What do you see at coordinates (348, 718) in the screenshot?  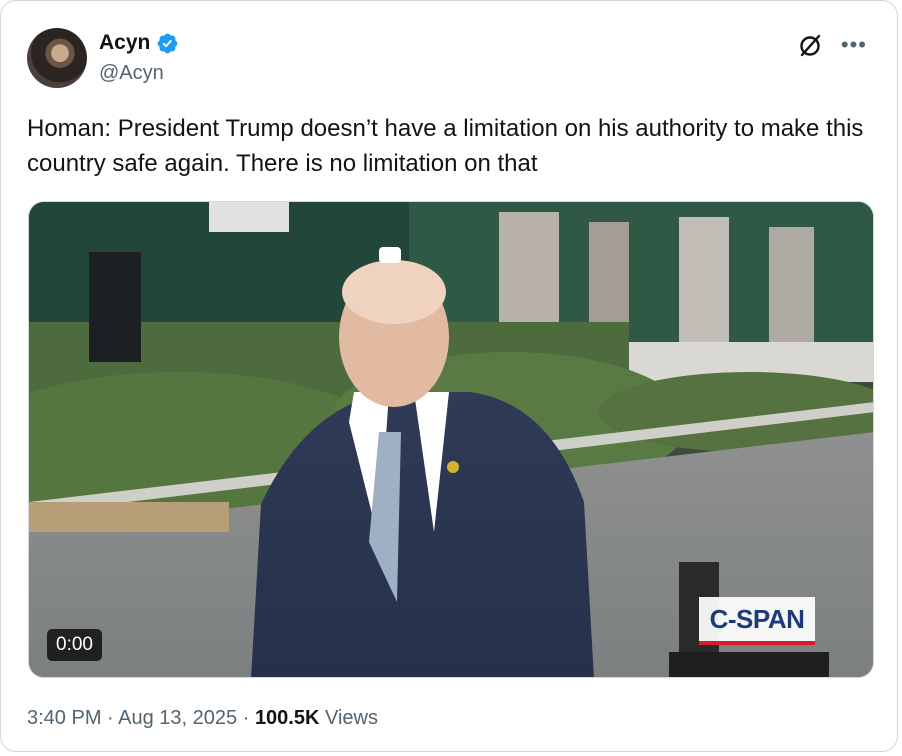 I see `views-label: Views` at bounding box center [348, 718].